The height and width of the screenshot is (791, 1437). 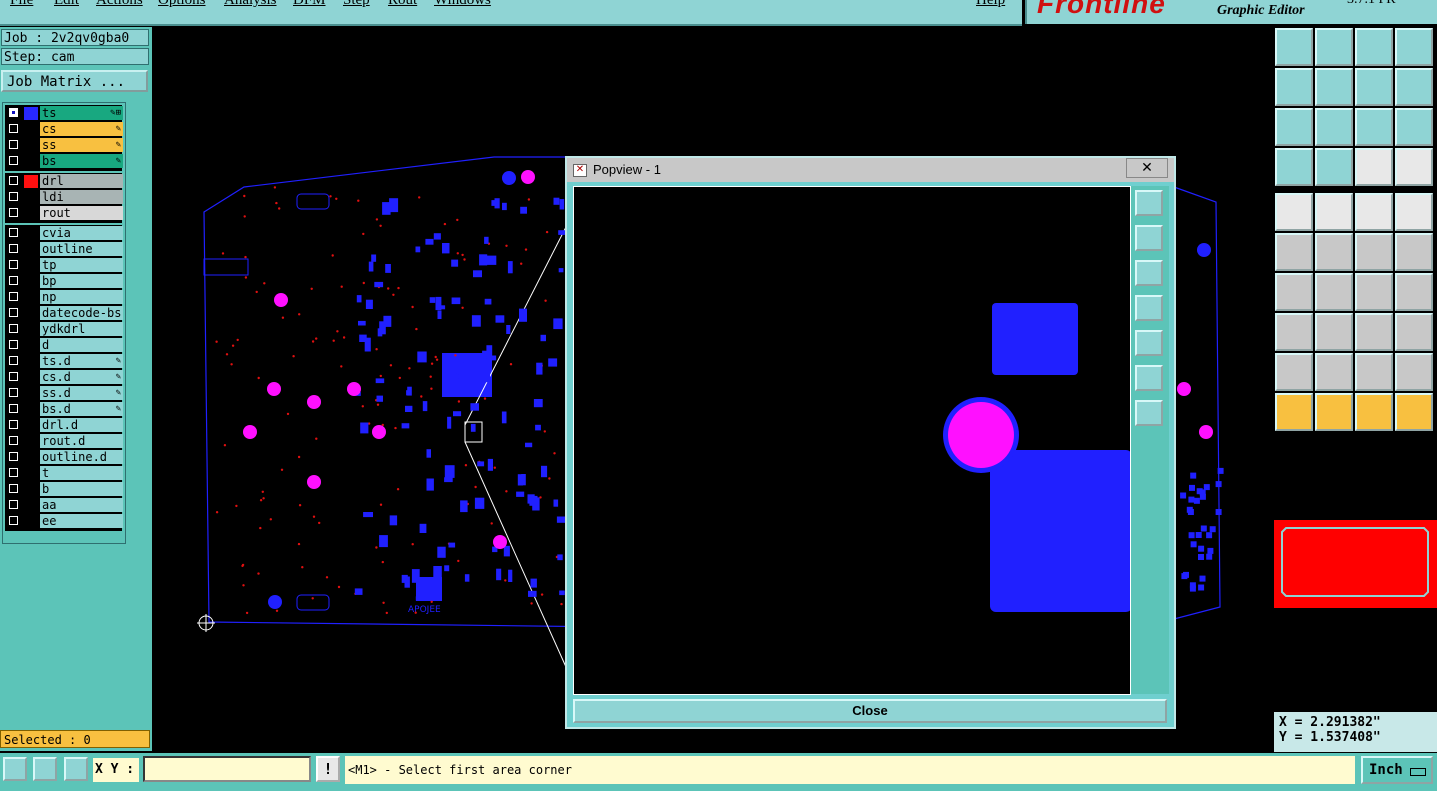 What do you see at coordinates (1149, 413) in the screenshot?
I see `zoom-out-icon` at bounding box center [1149, 413].